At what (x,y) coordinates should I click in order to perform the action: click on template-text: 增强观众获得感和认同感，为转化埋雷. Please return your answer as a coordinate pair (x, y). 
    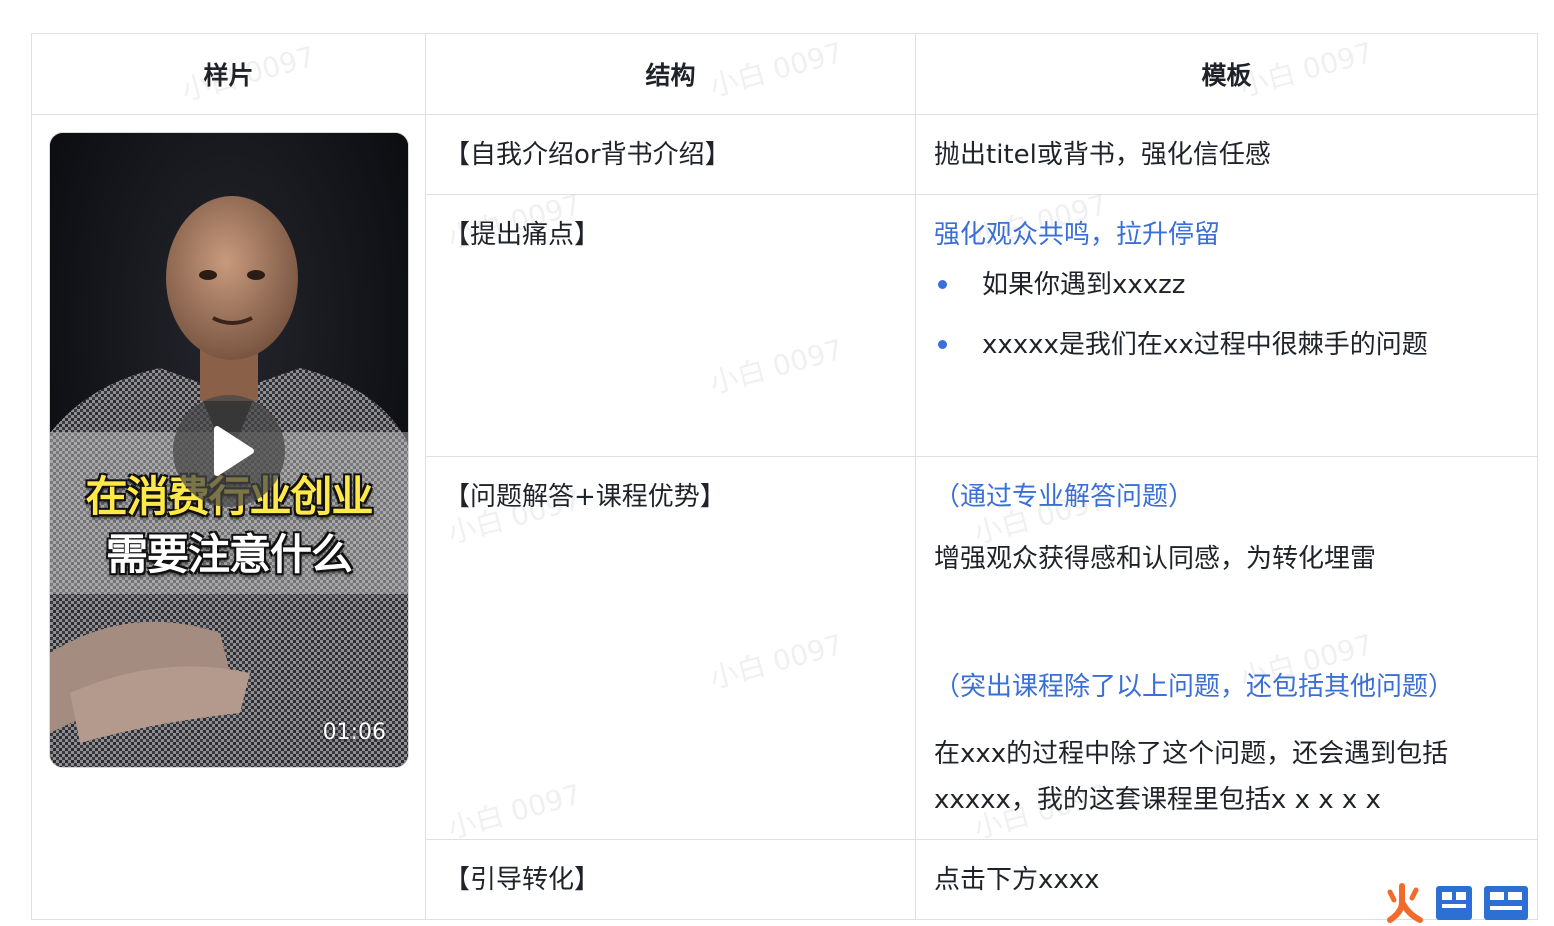
    Looking at the image, I should click on (1155, 559).